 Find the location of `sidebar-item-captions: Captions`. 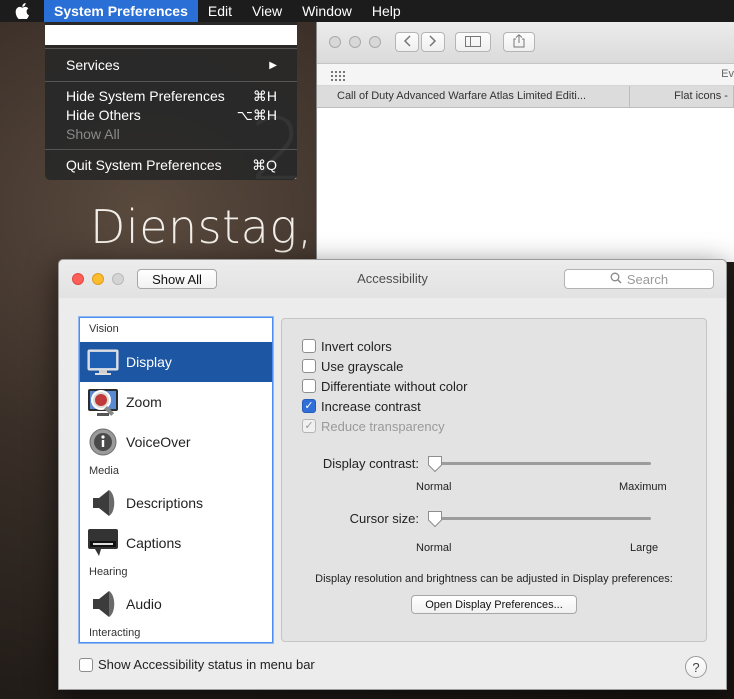

sidebar-item-captions: Captions is located at coordinates (176, 543).